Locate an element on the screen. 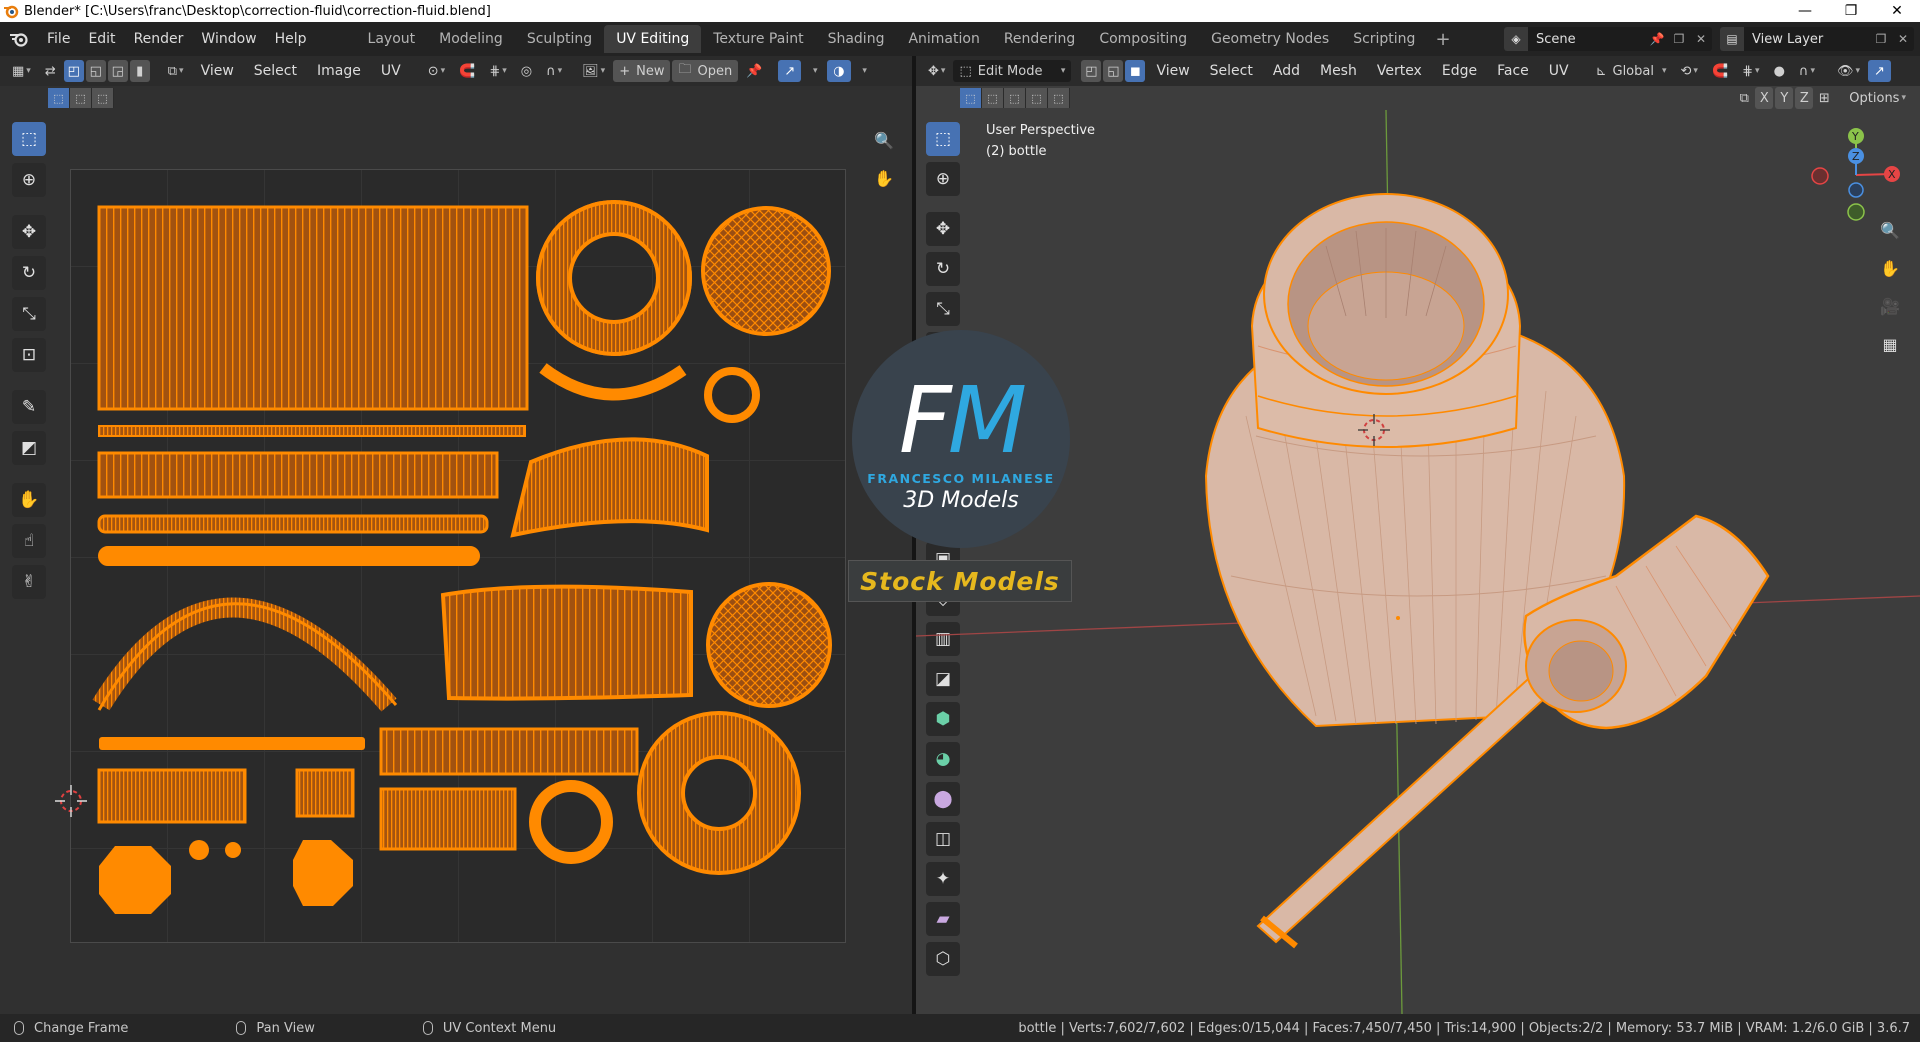 This screenshot has height=1042, width=1920. vp-cursor-tool-icon: ⊕ is located at coordinates (943, 179).